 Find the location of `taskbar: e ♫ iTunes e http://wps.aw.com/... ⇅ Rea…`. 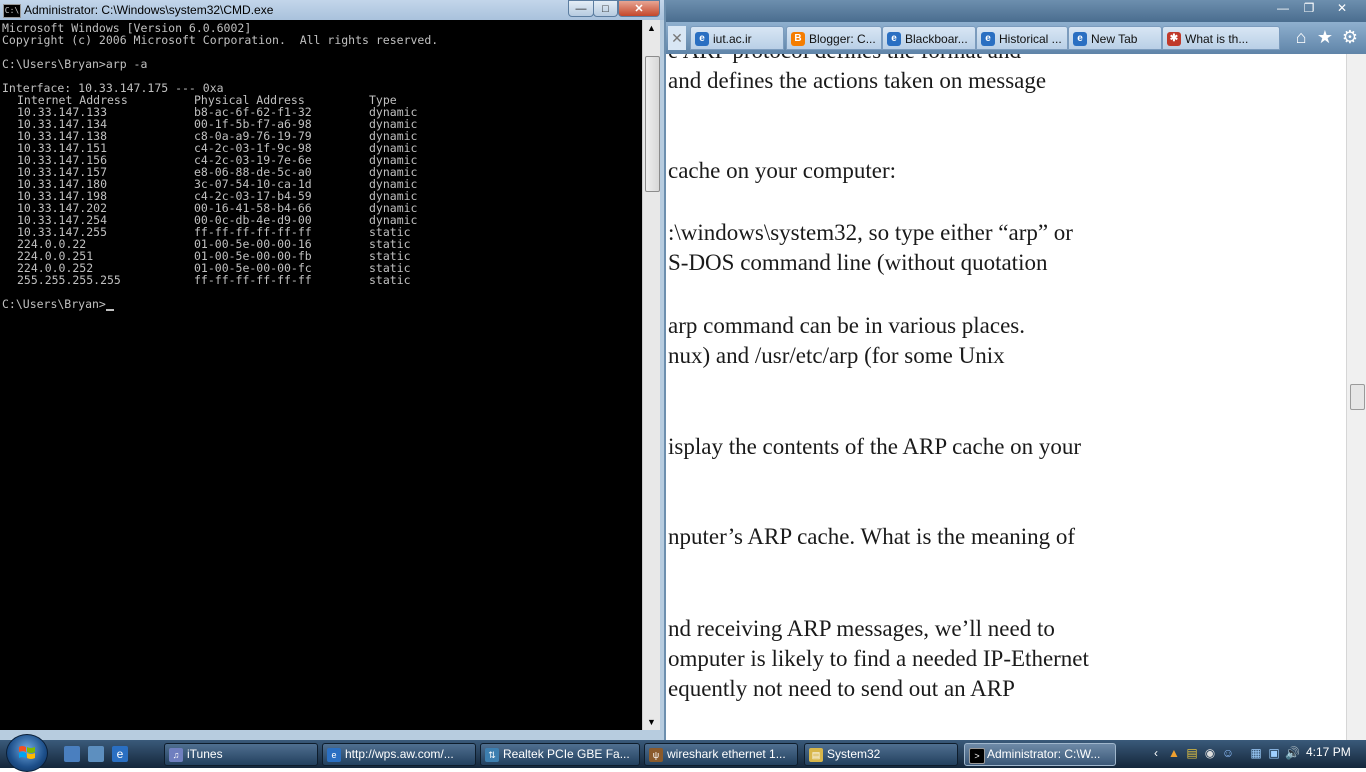

taskbar: e ♫ iTunes e http://wps.aw.com/... ⇅ Rea… is located at coordinates (683, 753).